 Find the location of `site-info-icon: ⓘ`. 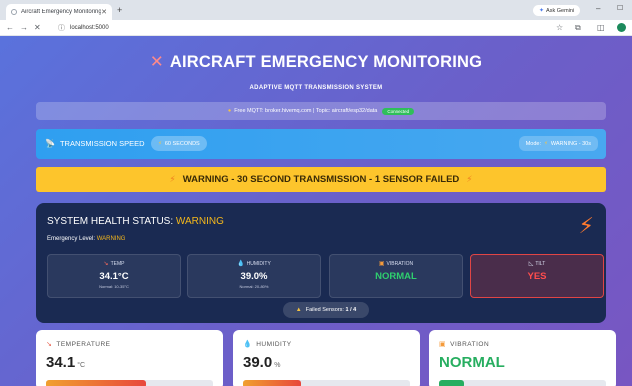

site-info-icon: ⓘ is located at coordinates (61, 28).